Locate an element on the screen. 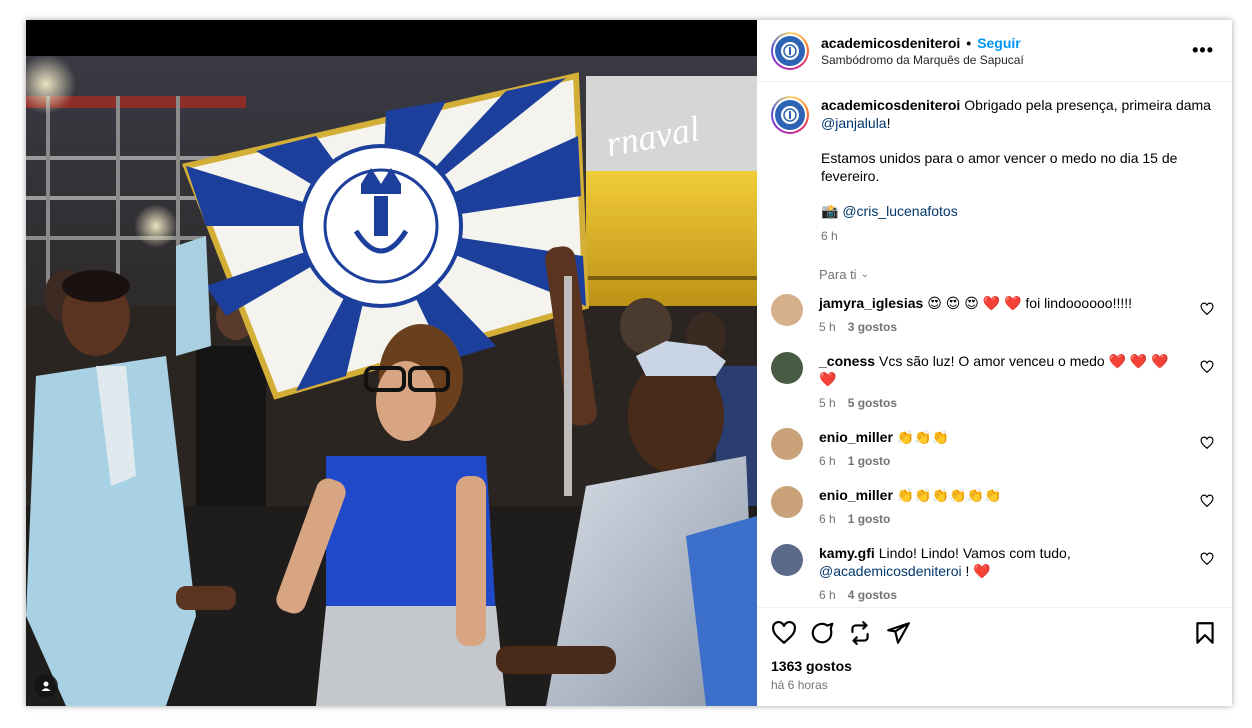 The width and height of the screenshot is (1252, 728). comment-text: 👏👏👏👏👏👏 is located at coordinates (949, 495).